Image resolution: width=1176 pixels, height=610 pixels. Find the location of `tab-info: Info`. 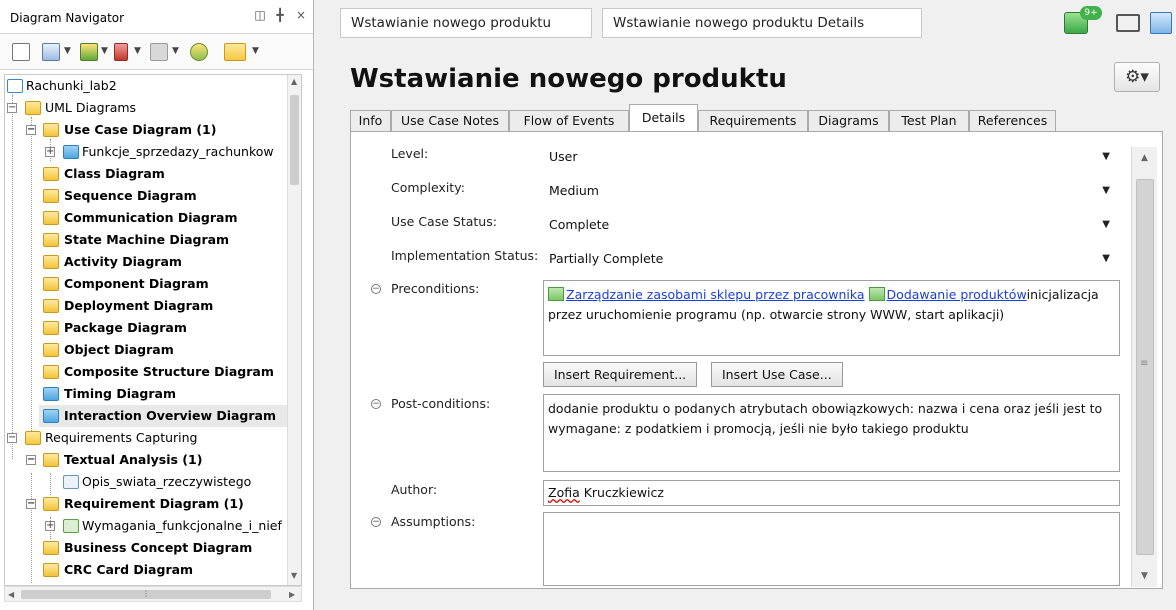

tab-info: Info is located at coordinates (370, 121).